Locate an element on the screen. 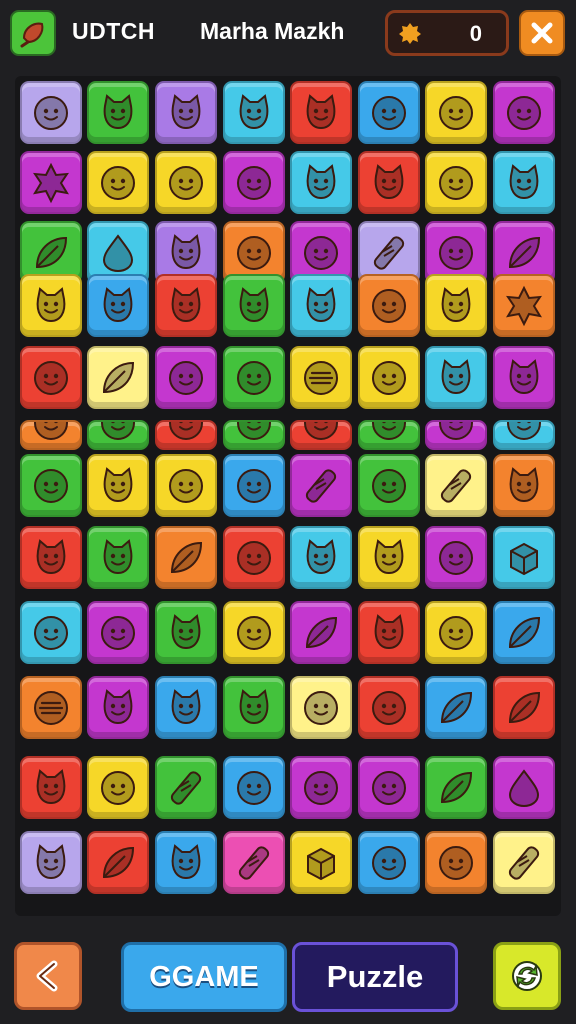 This screenshot has height=1024, width=576. game-button: GGAME is located at coordinates (204, 977).